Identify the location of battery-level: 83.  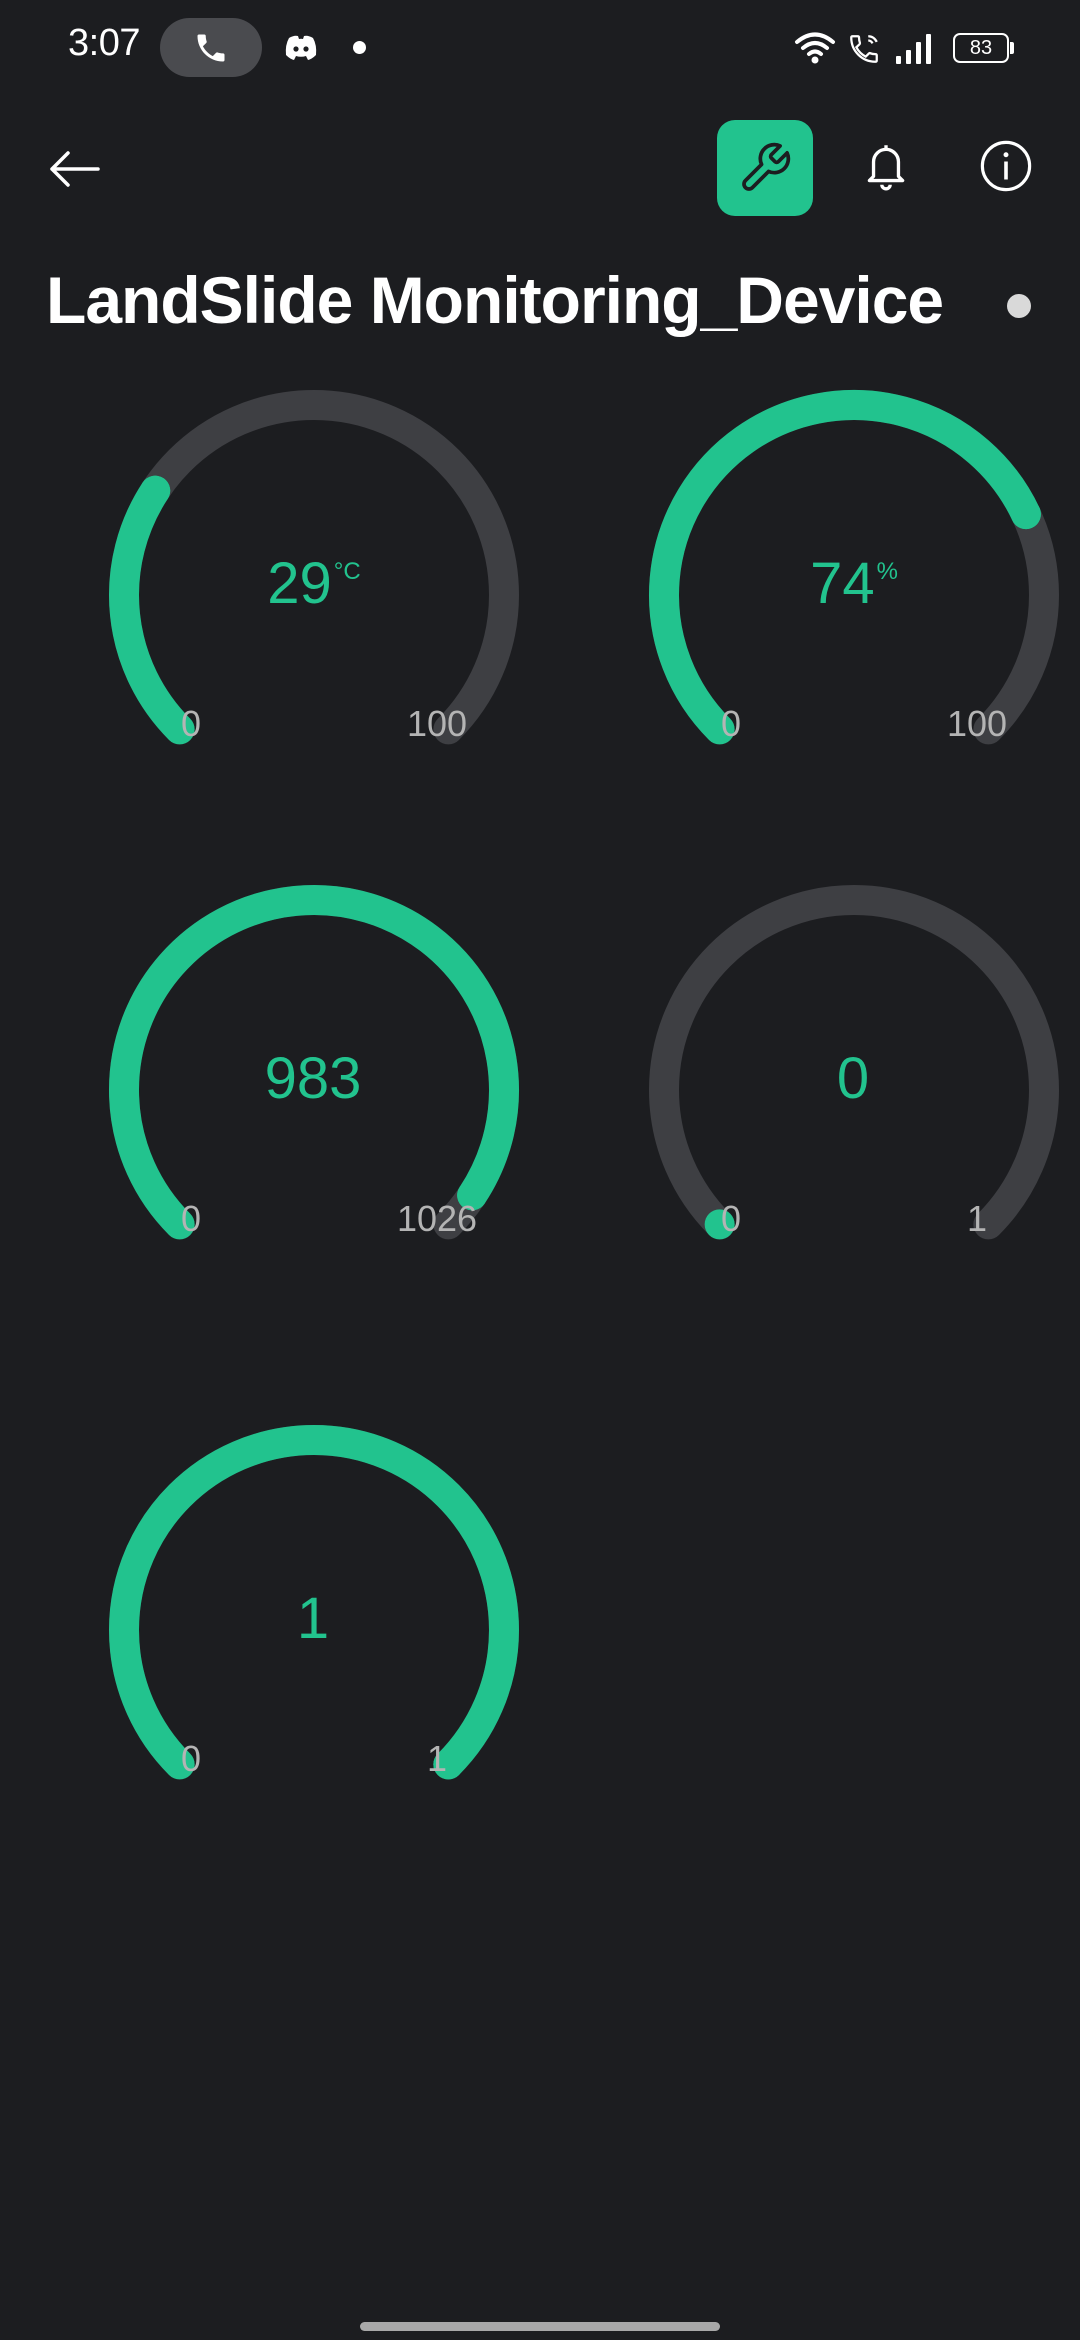
(981, 47).